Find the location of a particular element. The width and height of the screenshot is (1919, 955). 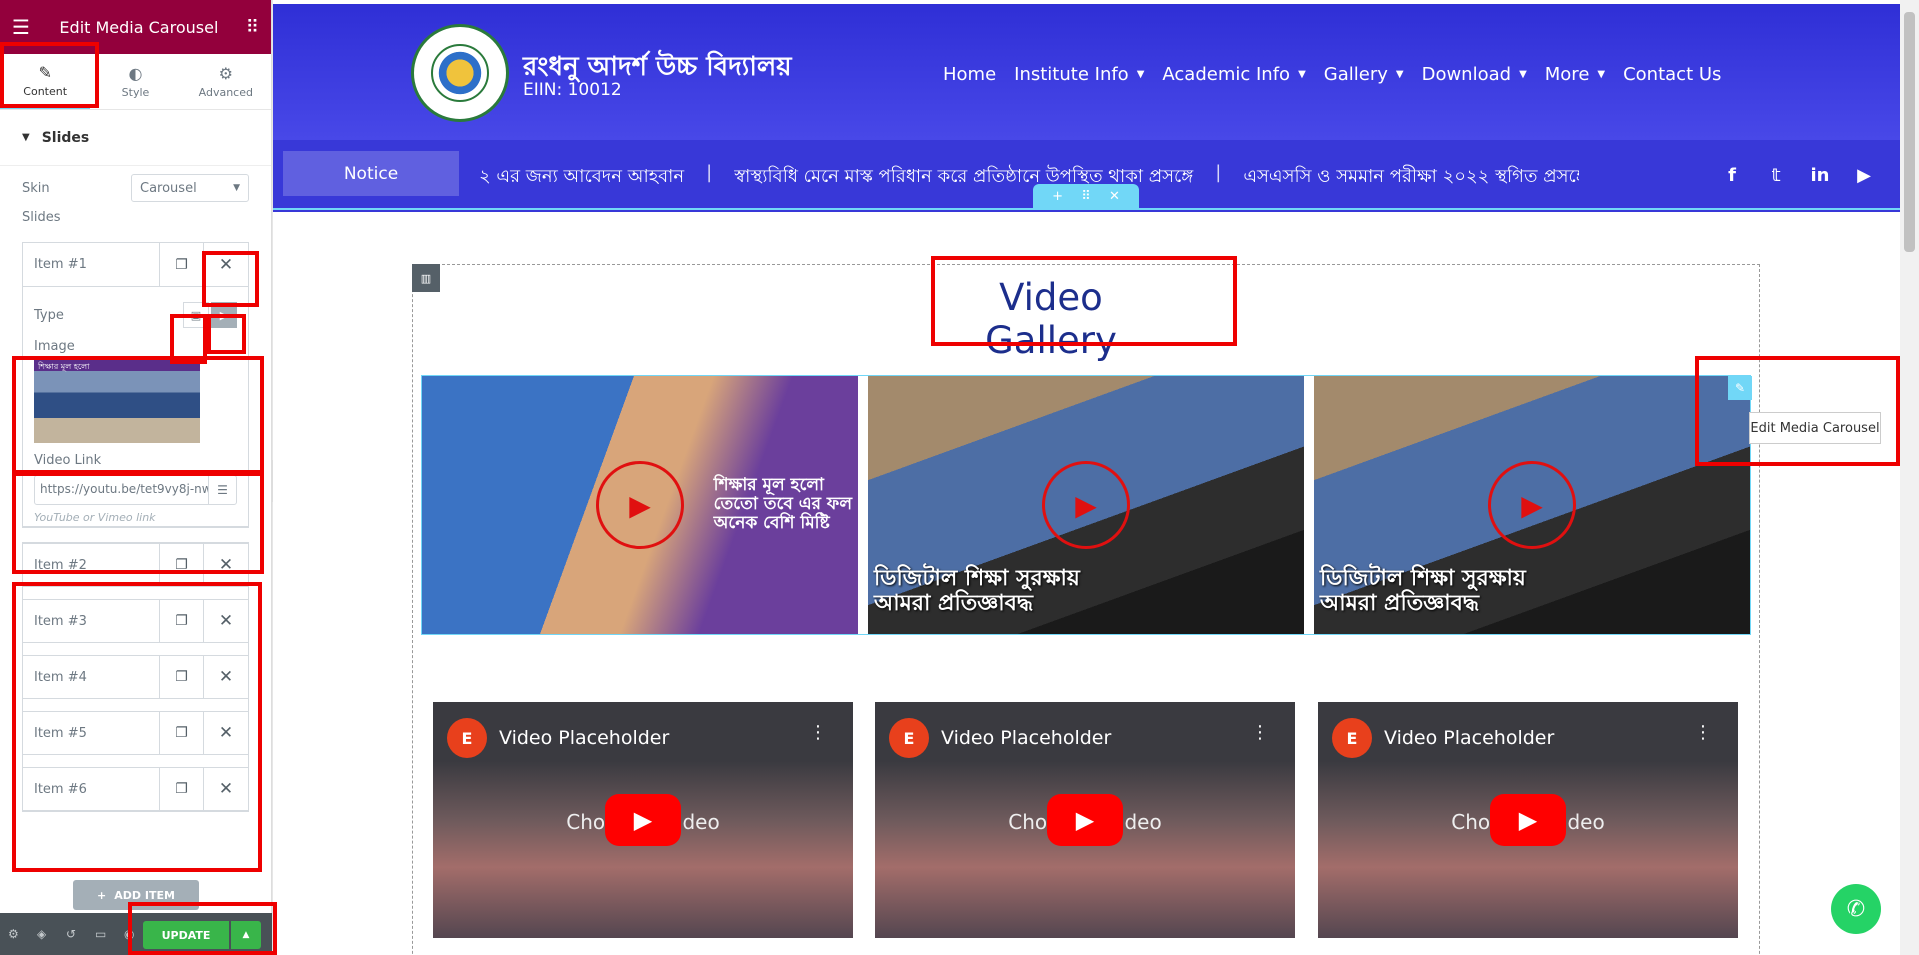

nav-institute-info: Institute Info ▼ is located at coordinates (1079, 74).